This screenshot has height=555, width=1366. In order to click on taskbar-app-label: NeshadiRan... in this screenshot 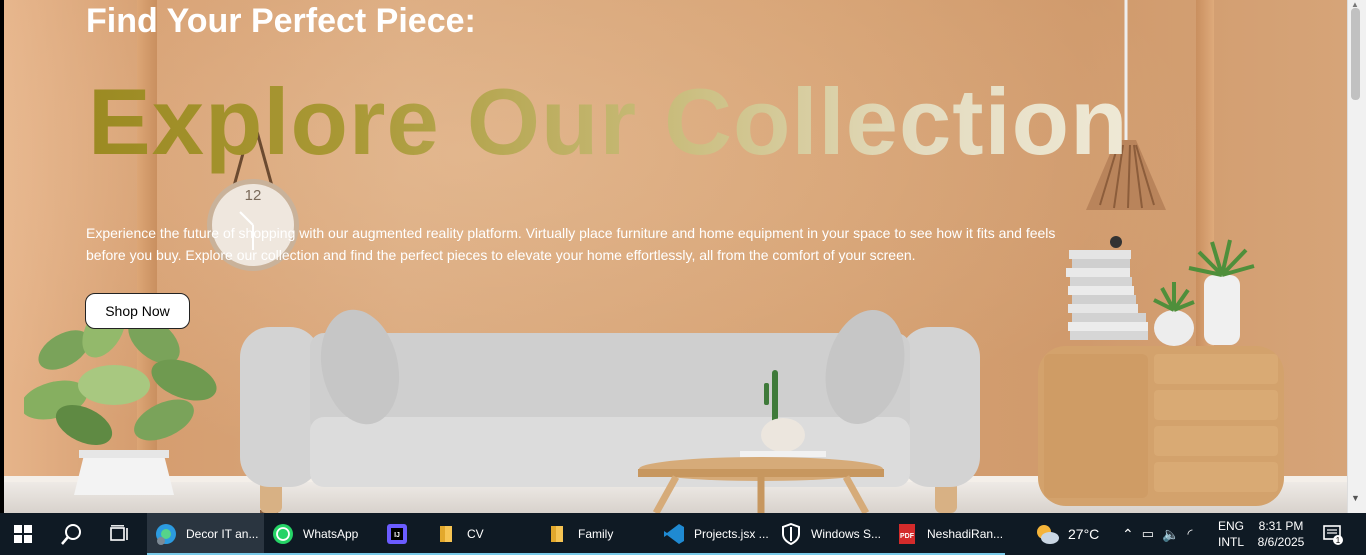, I will do `click(965, 534)`.